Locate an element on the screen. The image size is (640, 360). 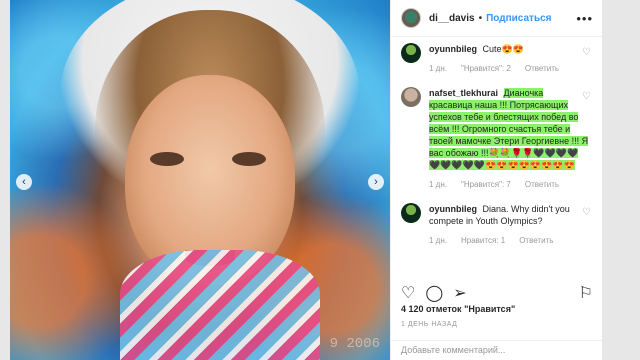
bookmark-icon: ⚐ is located at coordinates (586, 293).